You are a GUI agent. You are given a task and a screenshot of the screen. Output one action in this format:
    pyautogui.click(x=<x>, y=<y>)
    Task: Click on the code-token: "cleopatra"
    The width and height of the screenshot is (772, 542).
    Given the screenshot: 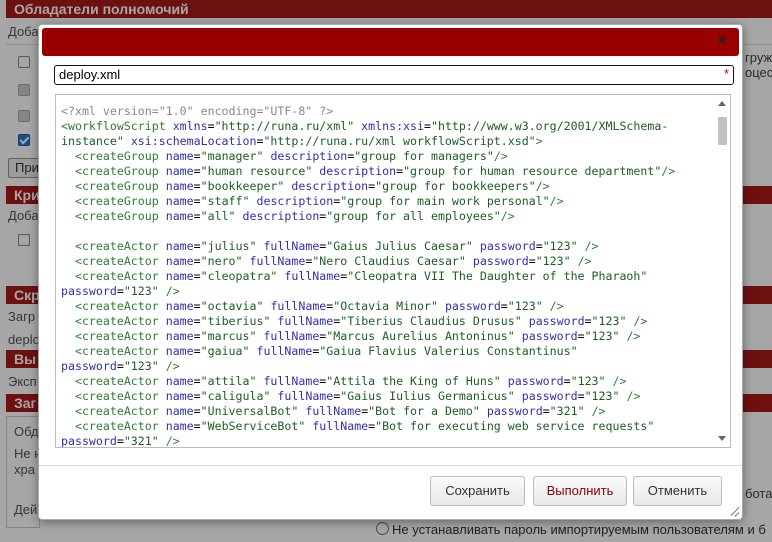 What is the action you would take?
    pyautogui.click(x=239, y=276)
    